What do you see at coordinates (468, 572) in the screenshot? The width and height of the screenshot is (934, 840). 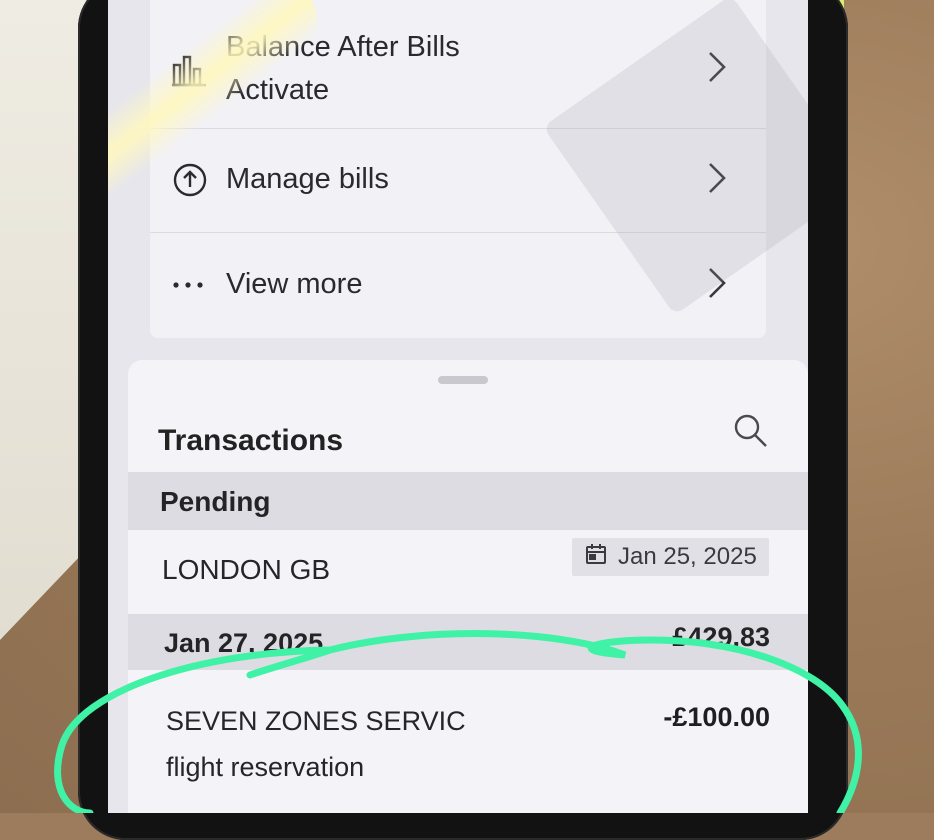 I see `transaction-row-pending: LONDON GB Jan 25, 2025` at bounding box center [468, 572].